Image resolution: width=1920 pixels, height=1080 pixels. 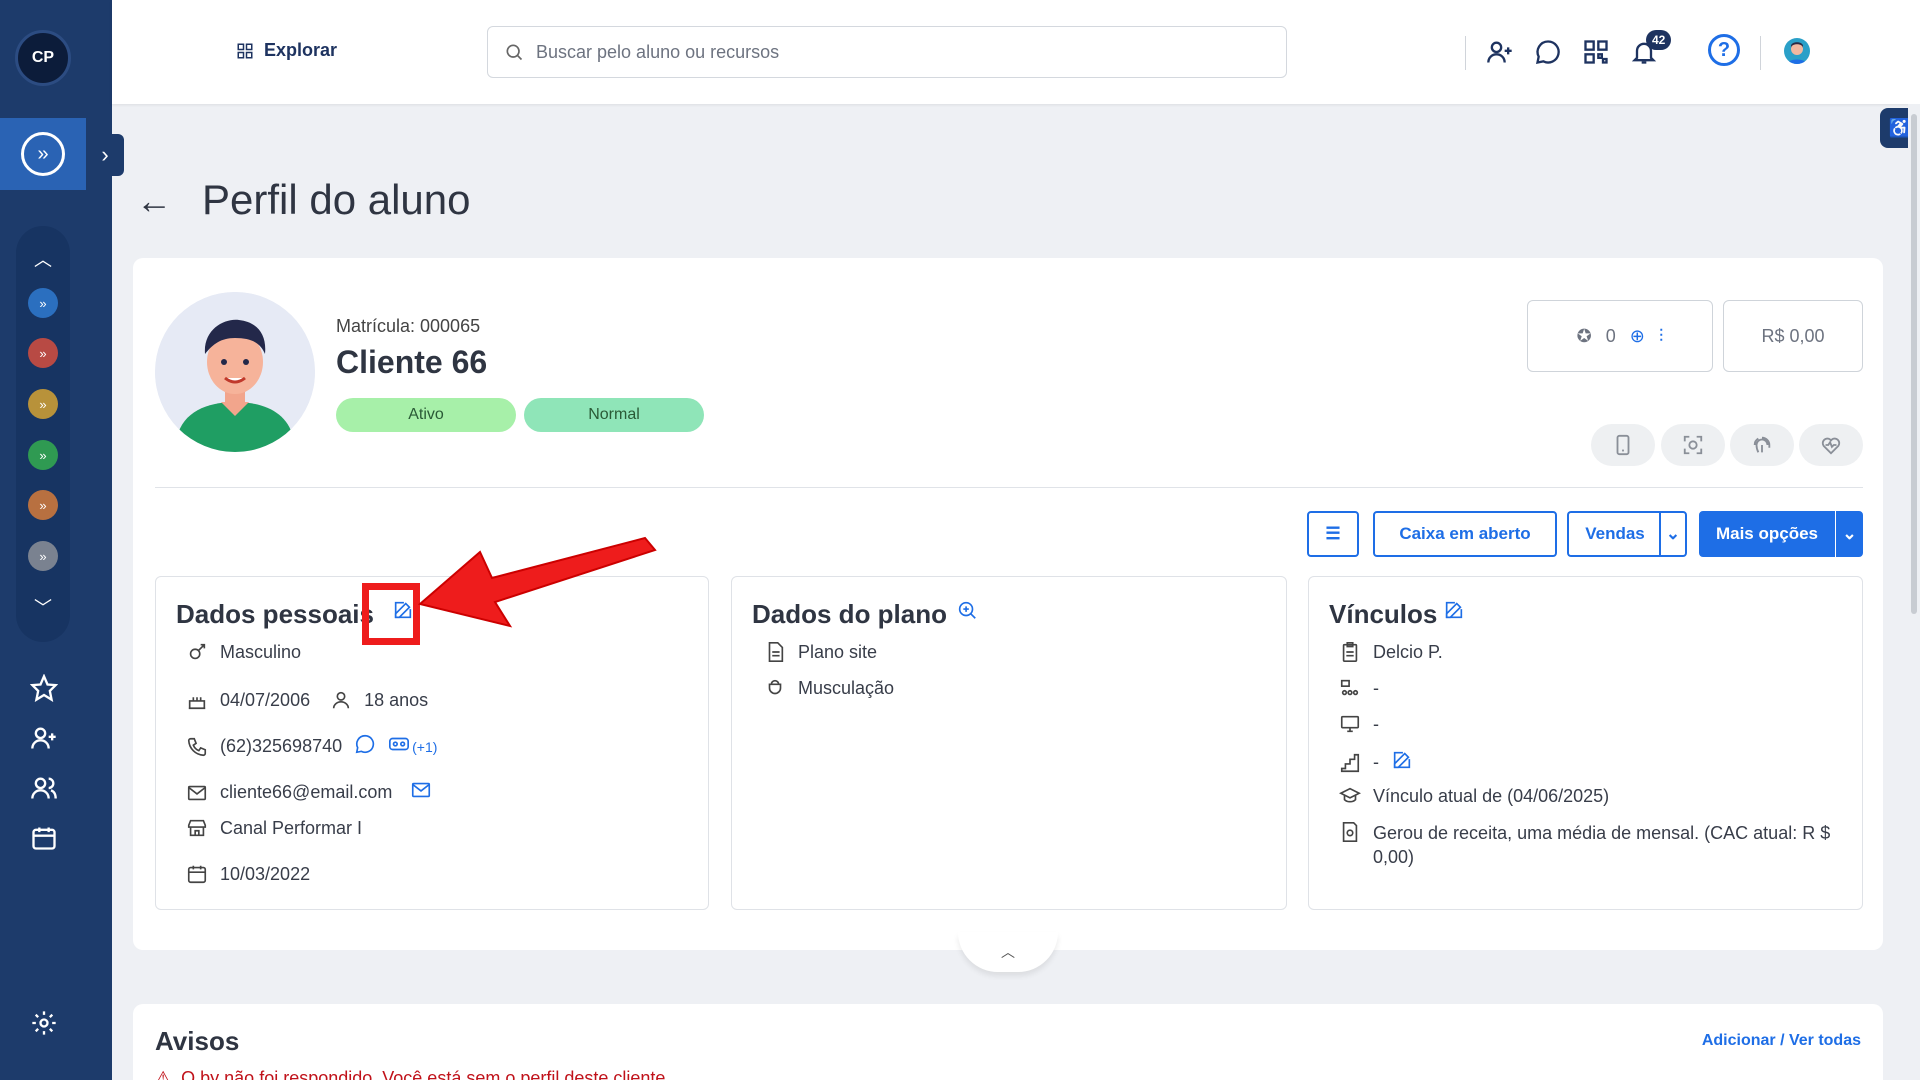 What do you see at coordinates (1402, 762) in the screenshot?
I see `edit-level-icon` at bounding box center [1402, 762].